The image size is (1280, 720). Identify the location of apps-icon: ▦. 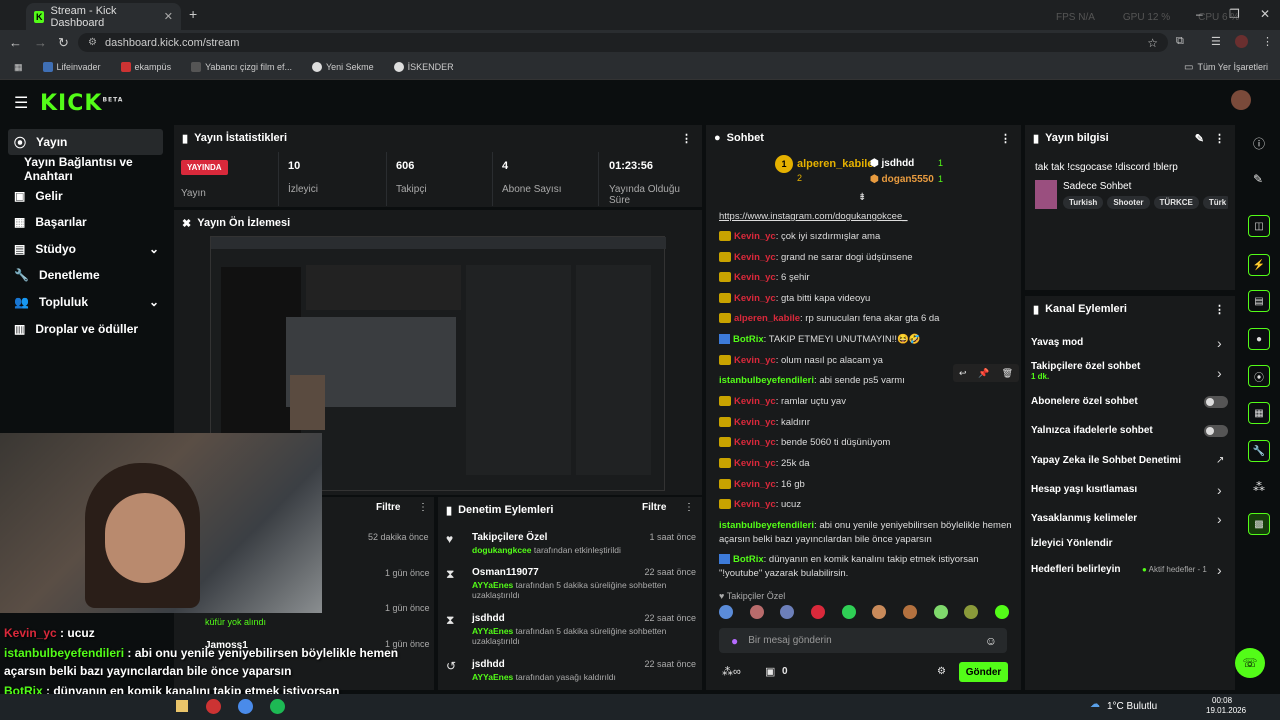
(18, 67).